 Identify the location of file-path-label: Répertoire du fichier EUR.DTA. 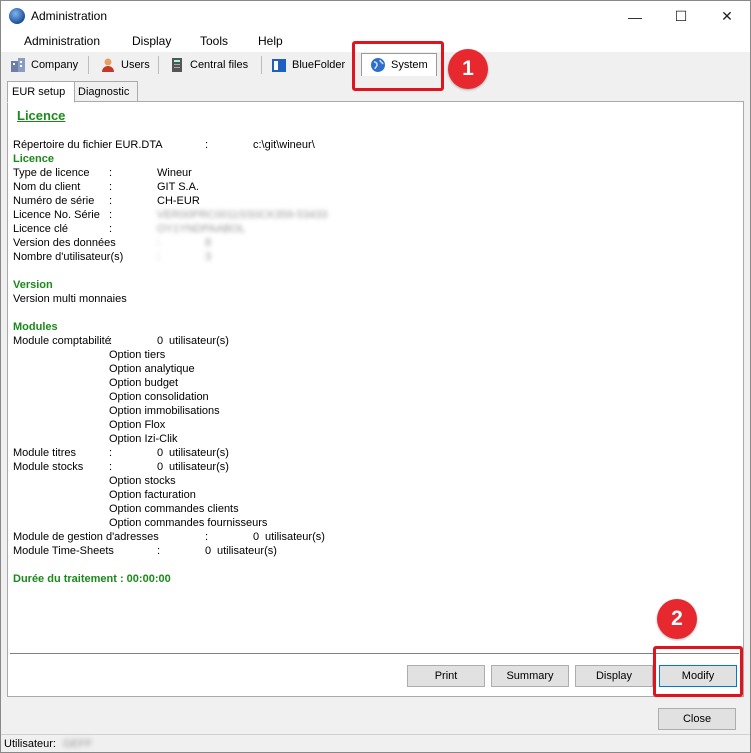
(88, 145).